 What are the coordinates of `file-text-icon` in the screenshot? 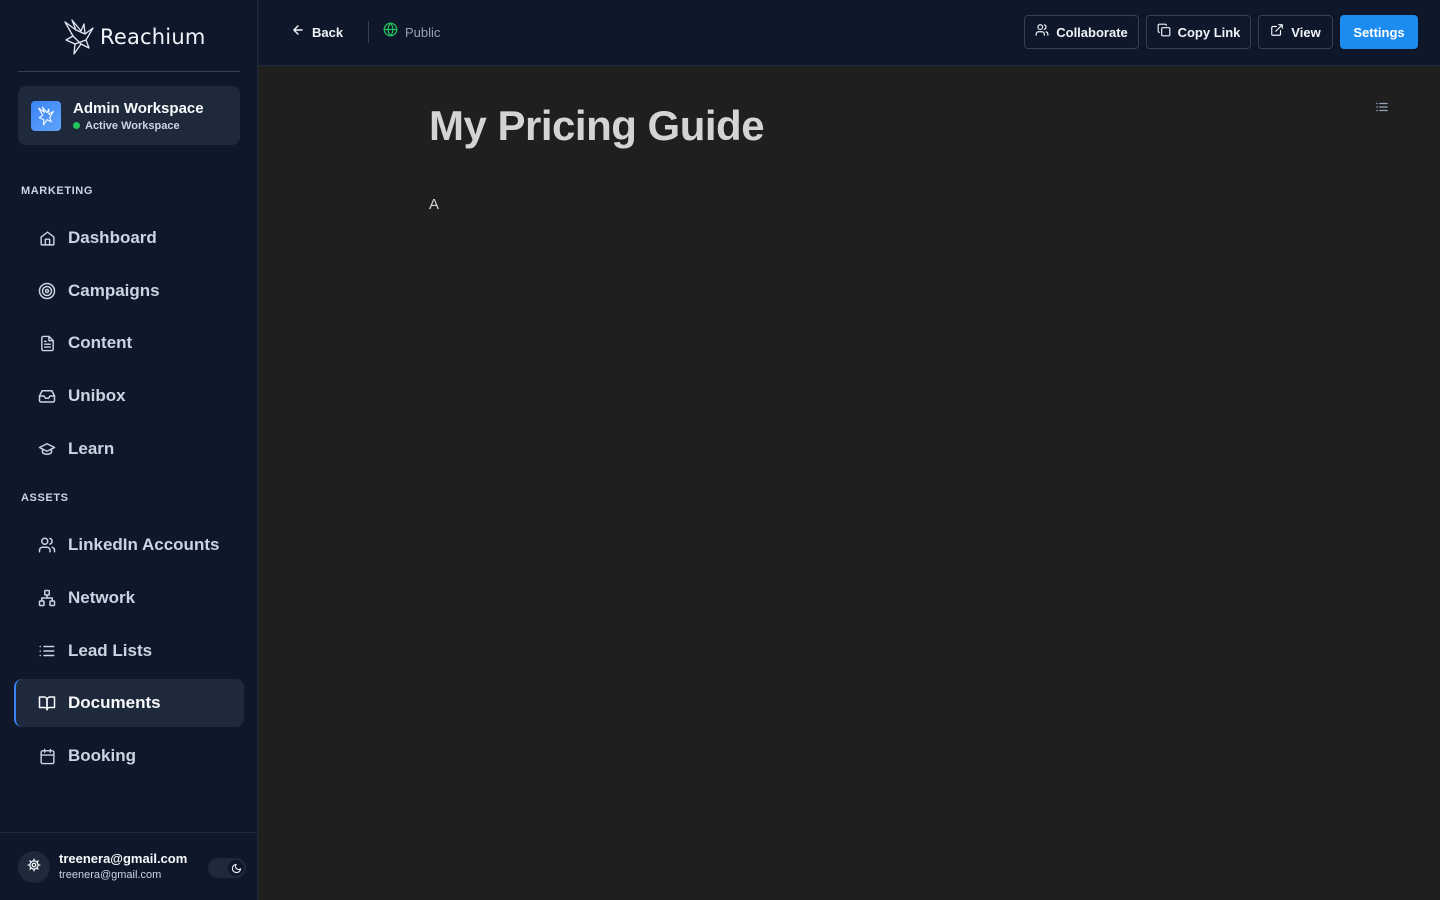 It's located at (47, 343).